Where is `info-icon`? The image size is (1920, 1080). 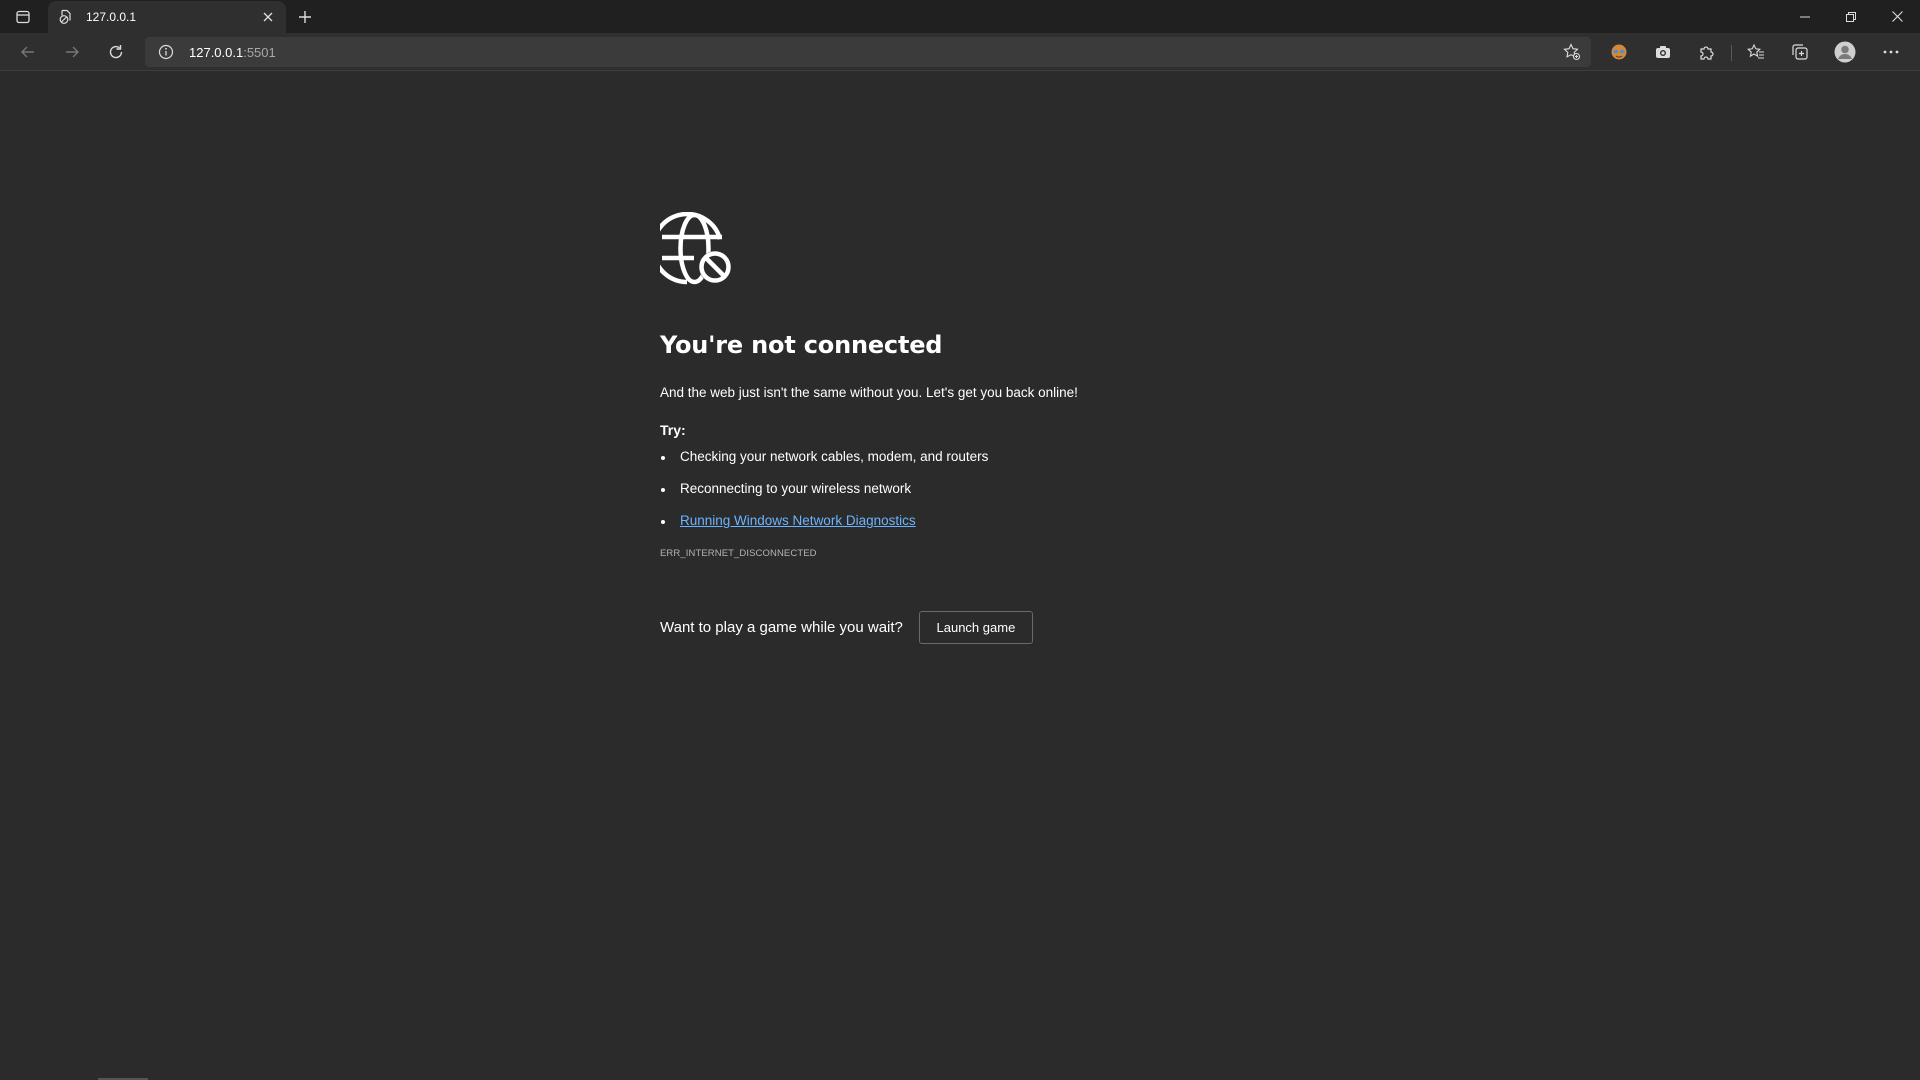 info-icon is located at coordinates (166, 52).